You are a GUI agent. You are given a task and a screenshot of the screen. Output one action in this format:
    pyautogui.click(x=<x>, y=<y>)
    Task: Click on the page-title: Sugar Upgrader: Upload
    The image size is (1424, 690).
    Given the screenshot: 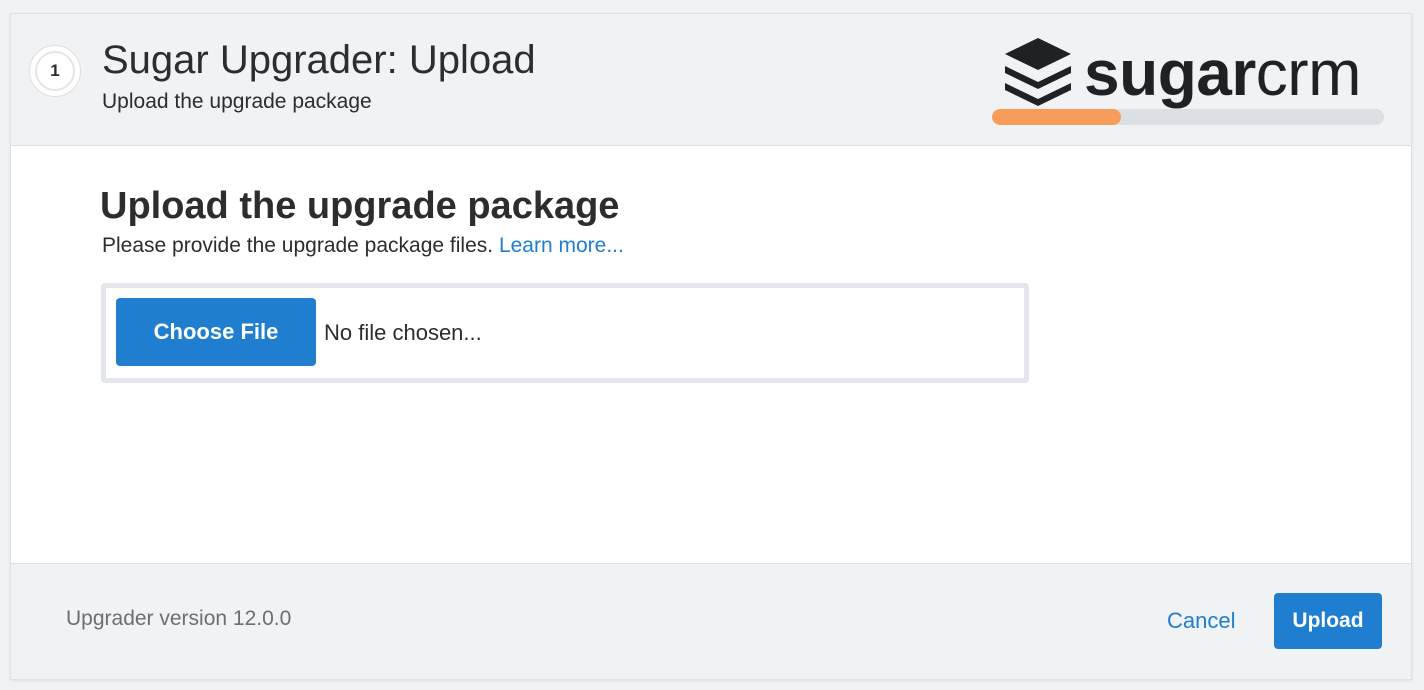 What is the action you would take?
    pyautogui.click(x=319, y=60)
    